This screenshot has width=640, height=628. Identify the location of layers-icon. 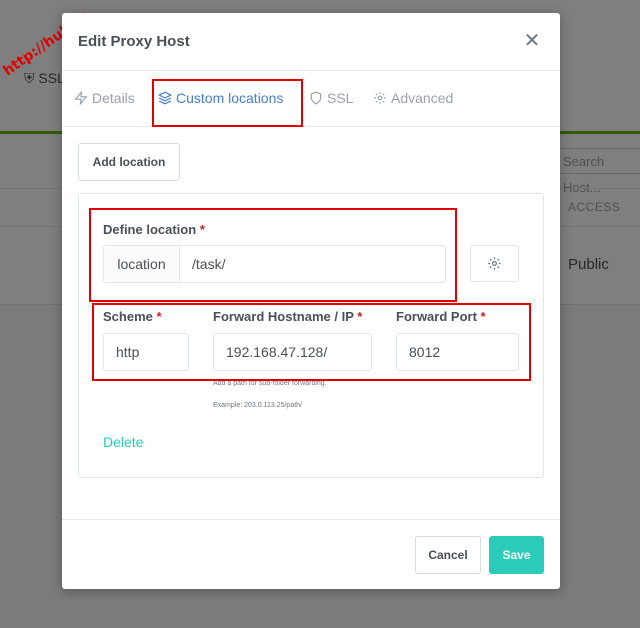
(165, 98).